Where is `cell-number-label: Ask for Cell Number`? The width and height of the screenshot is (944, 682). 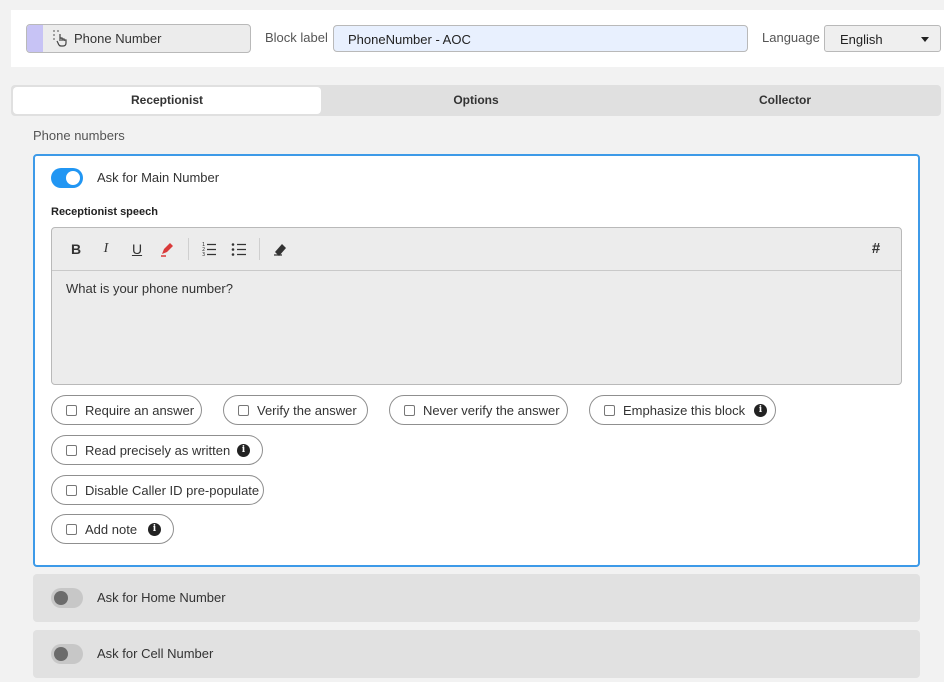 cell-number-label: Ask for Cell Number is located at coordinates (155, 653).